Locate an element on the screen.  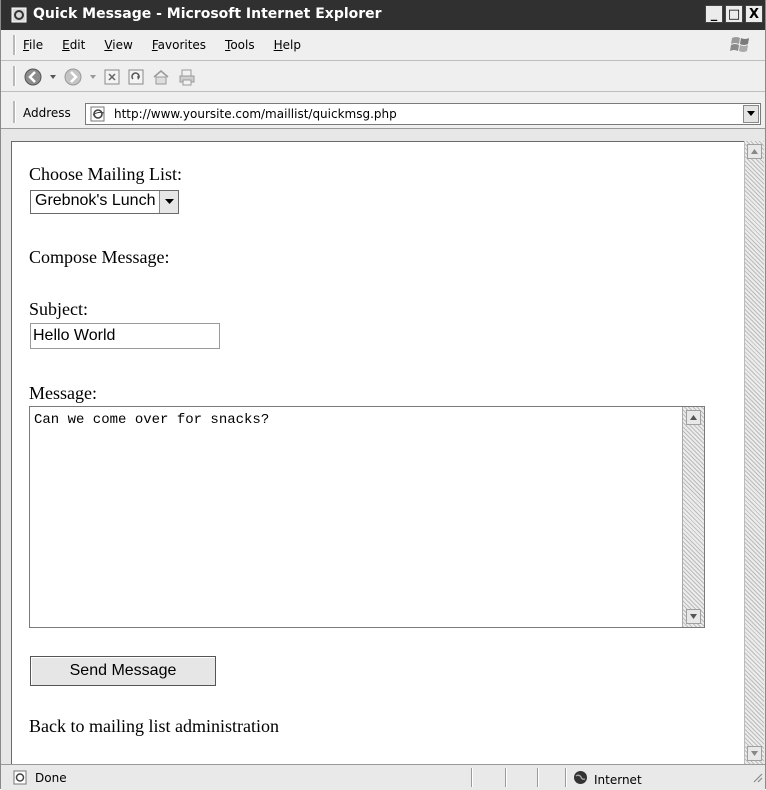
page-scrollbar is located at coordinates (754, 452).